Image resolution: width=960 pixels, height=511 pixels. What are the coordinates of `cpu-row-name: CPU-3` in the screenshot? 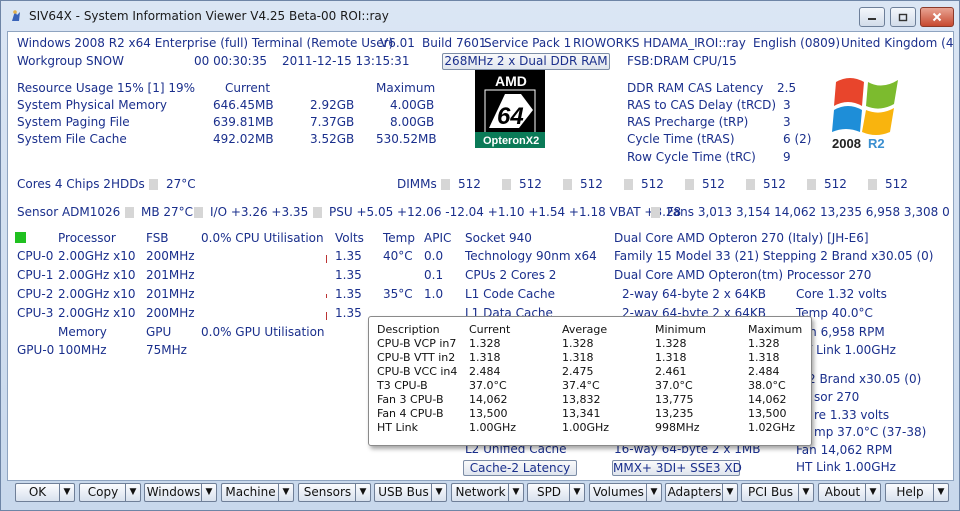 It's located at (35, 313).